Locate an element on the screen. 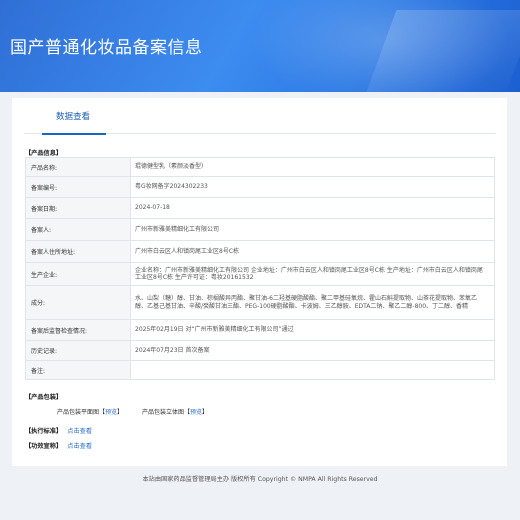 The image size is (520, 520). row-value: 琨德健型乳（素颜淡香型） is located at coordinates (312, 167).